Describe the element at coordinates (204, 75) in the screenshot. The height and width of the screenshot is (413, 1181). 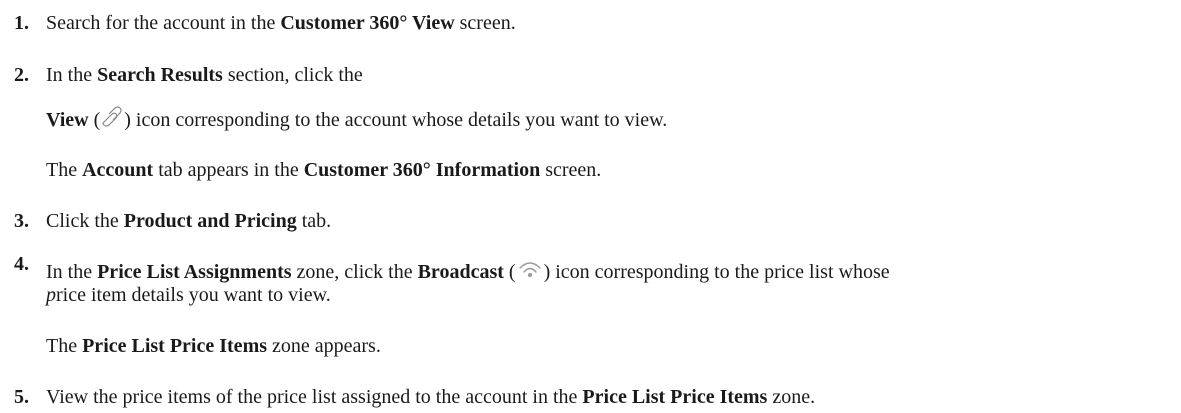
I see `step-text: In the Search Results section, click the` at that location.